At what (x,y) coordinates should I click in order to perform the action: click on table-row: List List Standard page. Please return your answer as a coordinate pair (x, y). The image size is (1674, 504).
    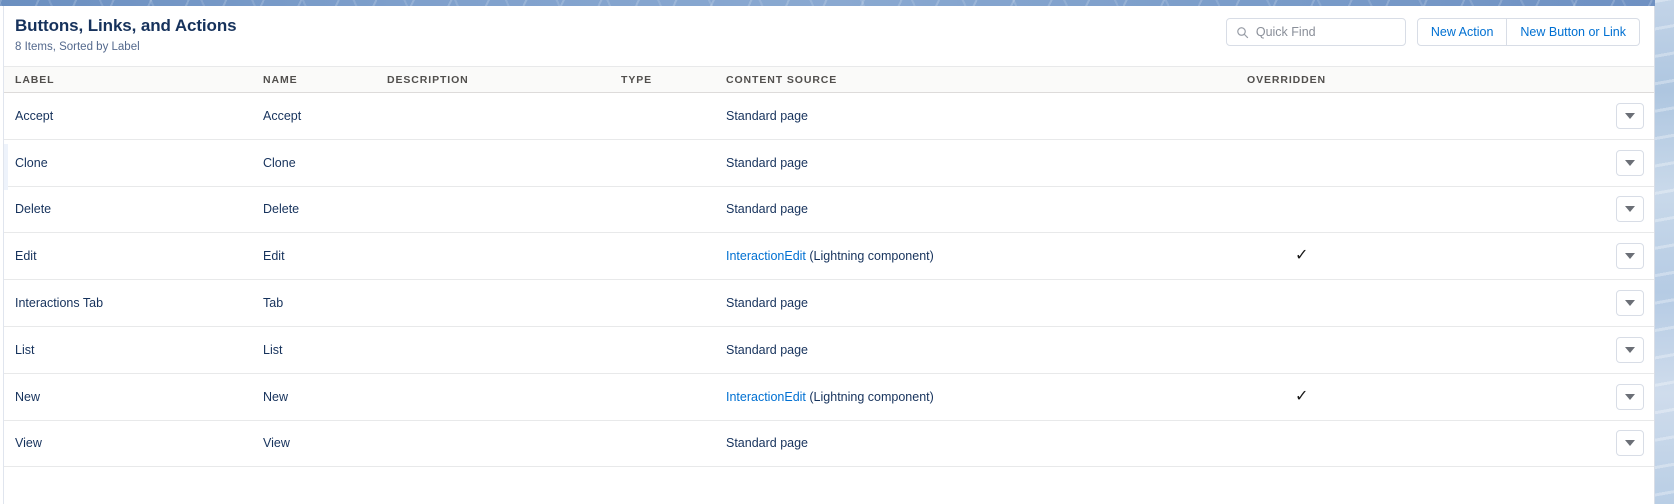
    Looking at the image, I should click on (829, 350).